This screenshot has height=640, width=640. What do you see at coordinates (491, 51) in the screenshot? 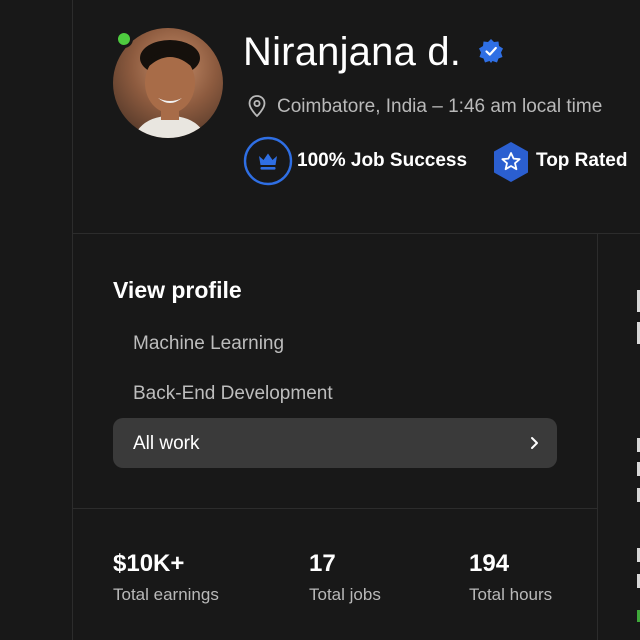
I see `verified-check-icon` at bounding box center [491, 51].